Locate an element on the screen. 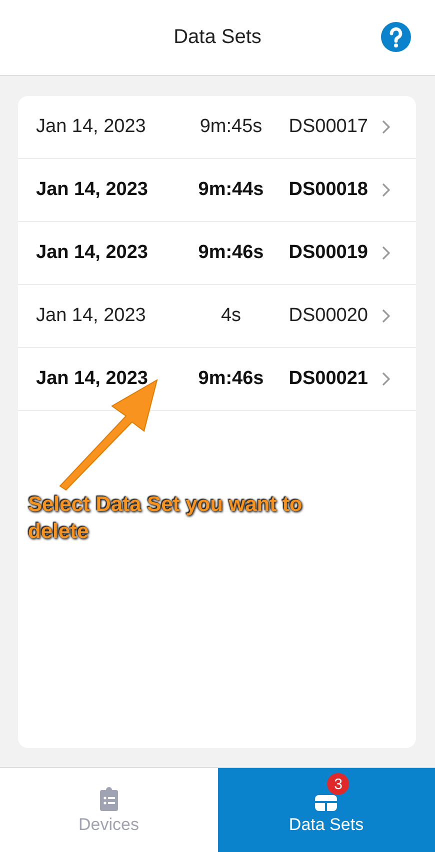 The image size is (435, 852). data-set-row: Jan 14, 2023 9m:46s DS00019 is located at coordinates (217, 253).